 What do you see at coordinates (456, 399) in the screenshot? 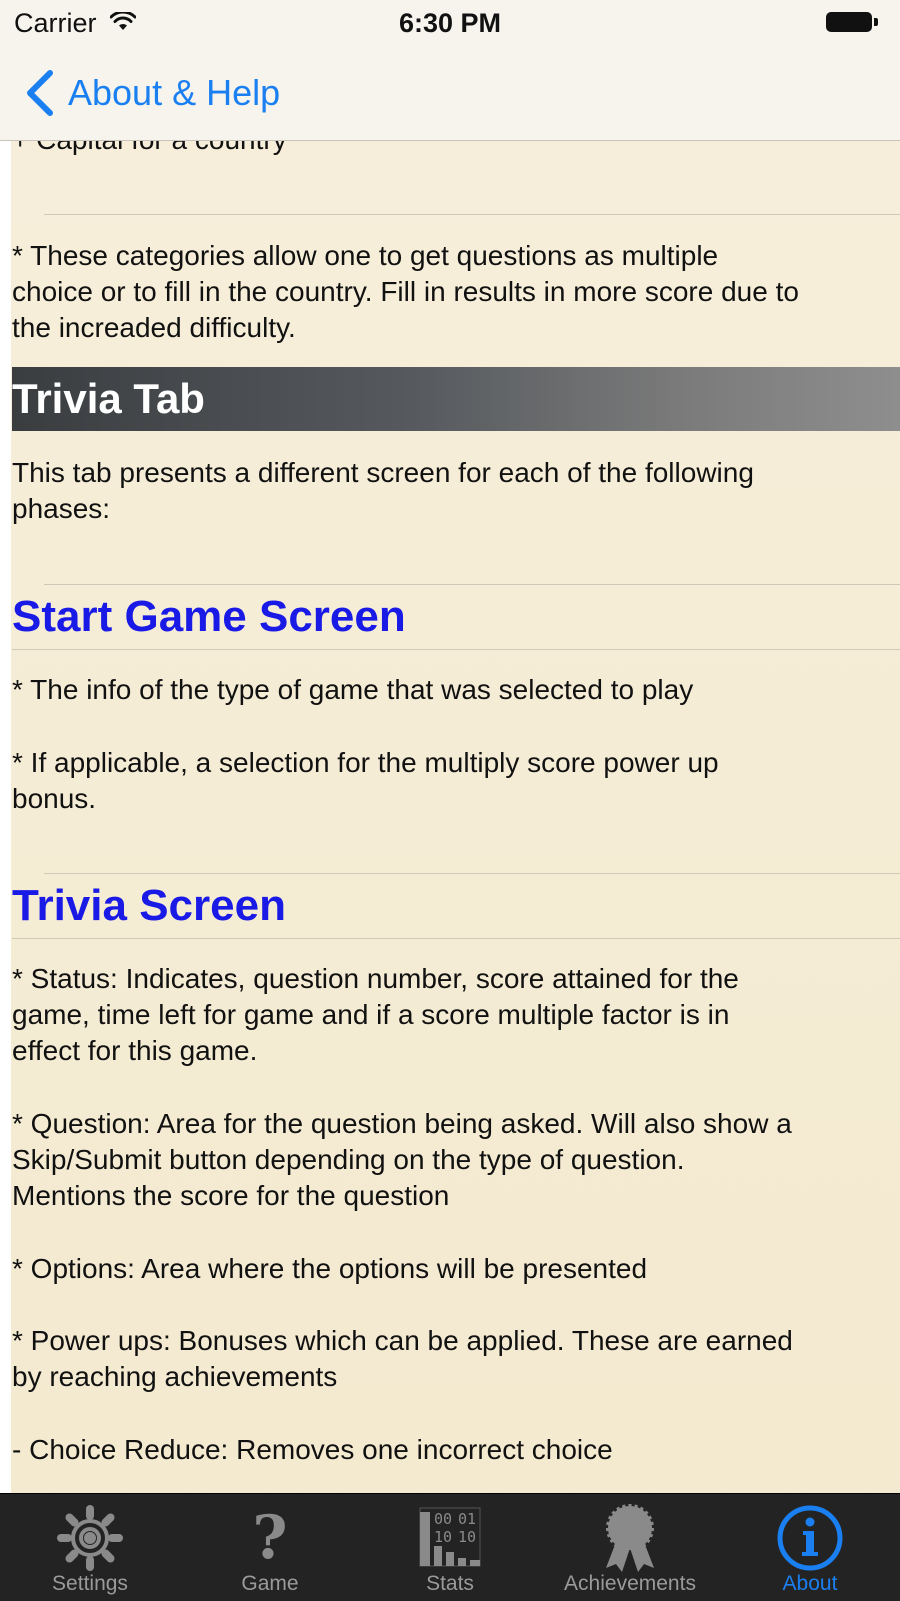
I see `section-header-trivia-tab: Trivia Tab` at bounding box center [456, 399].